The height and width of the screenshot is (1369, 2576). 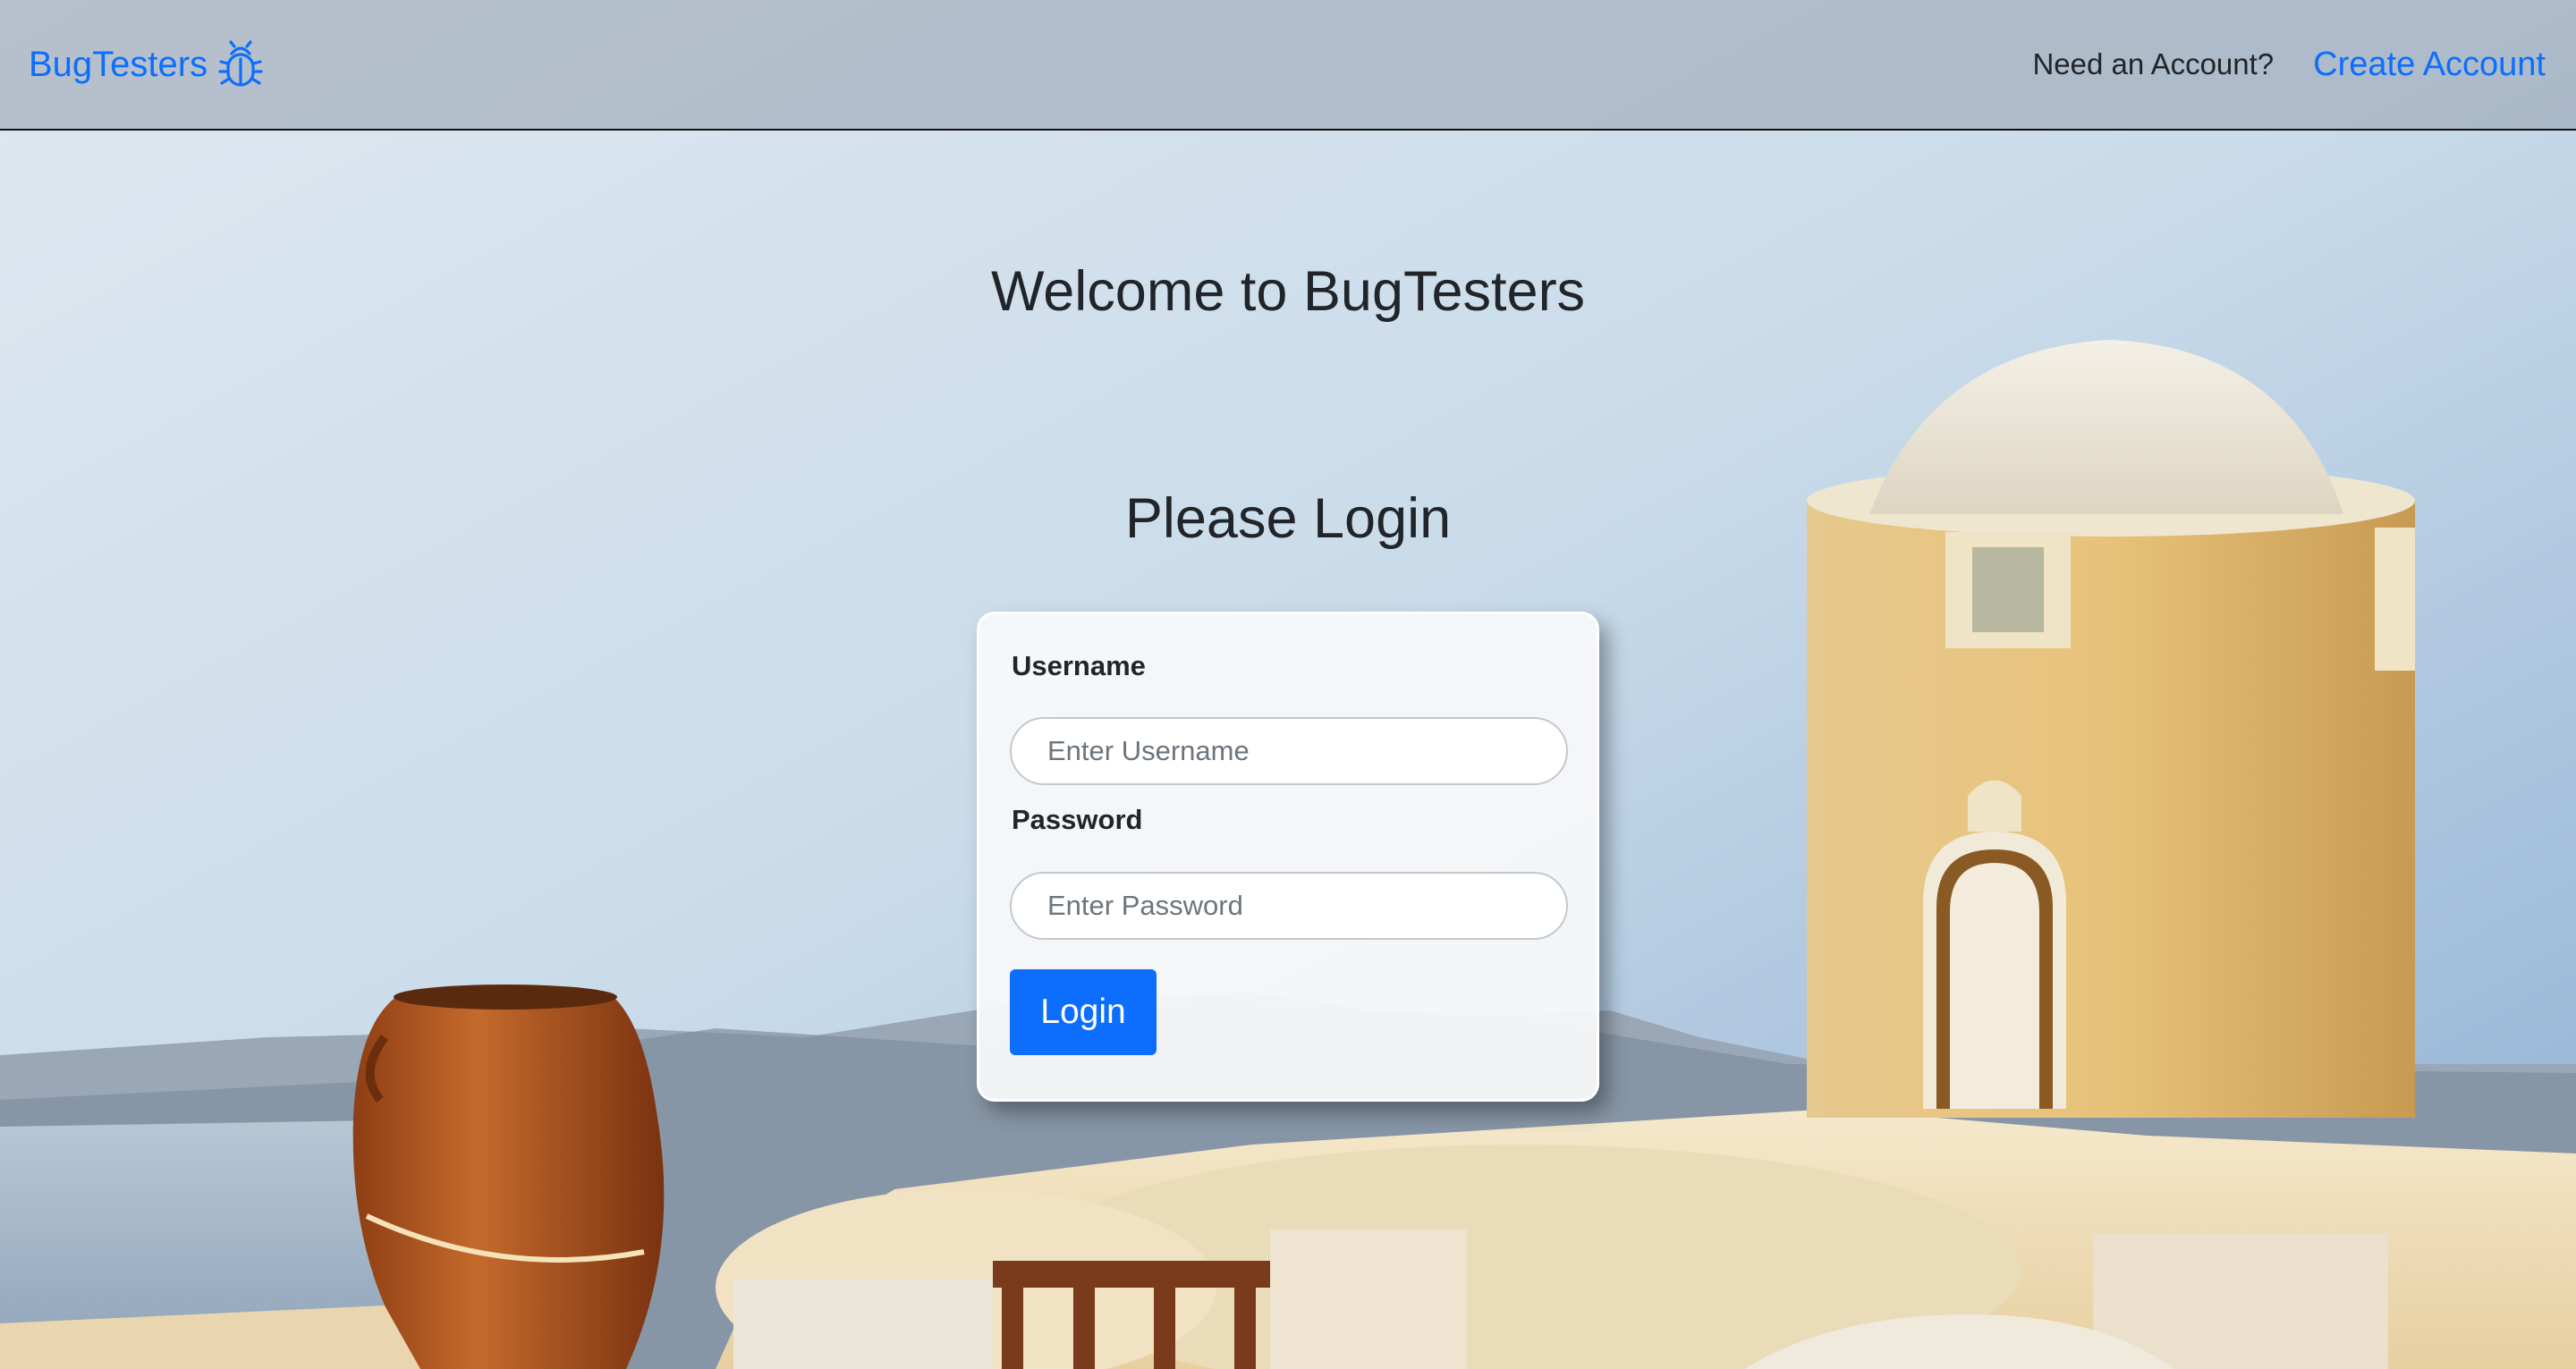 What do you see at coordinates (1077, 820) in the screenshot?
I see `password-label: Password` at bounding box center [1077, 820].